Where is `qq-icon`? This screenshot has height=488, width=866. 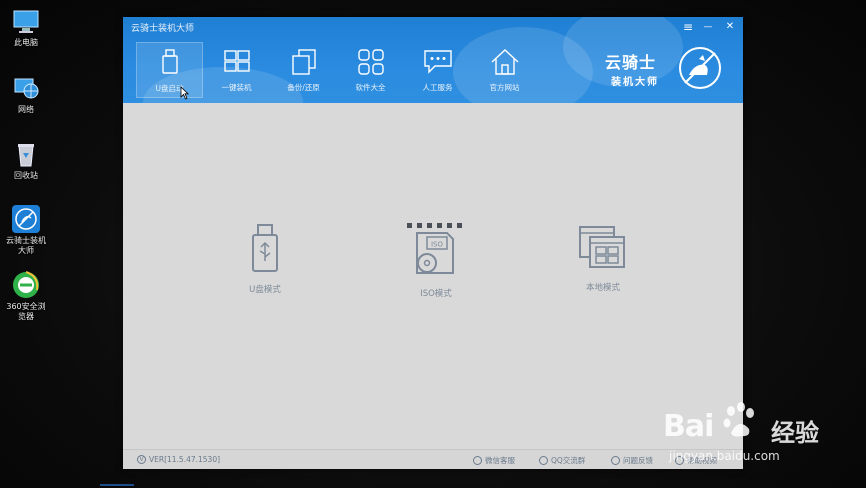
qq-icon is located at coordinates (543, 460).